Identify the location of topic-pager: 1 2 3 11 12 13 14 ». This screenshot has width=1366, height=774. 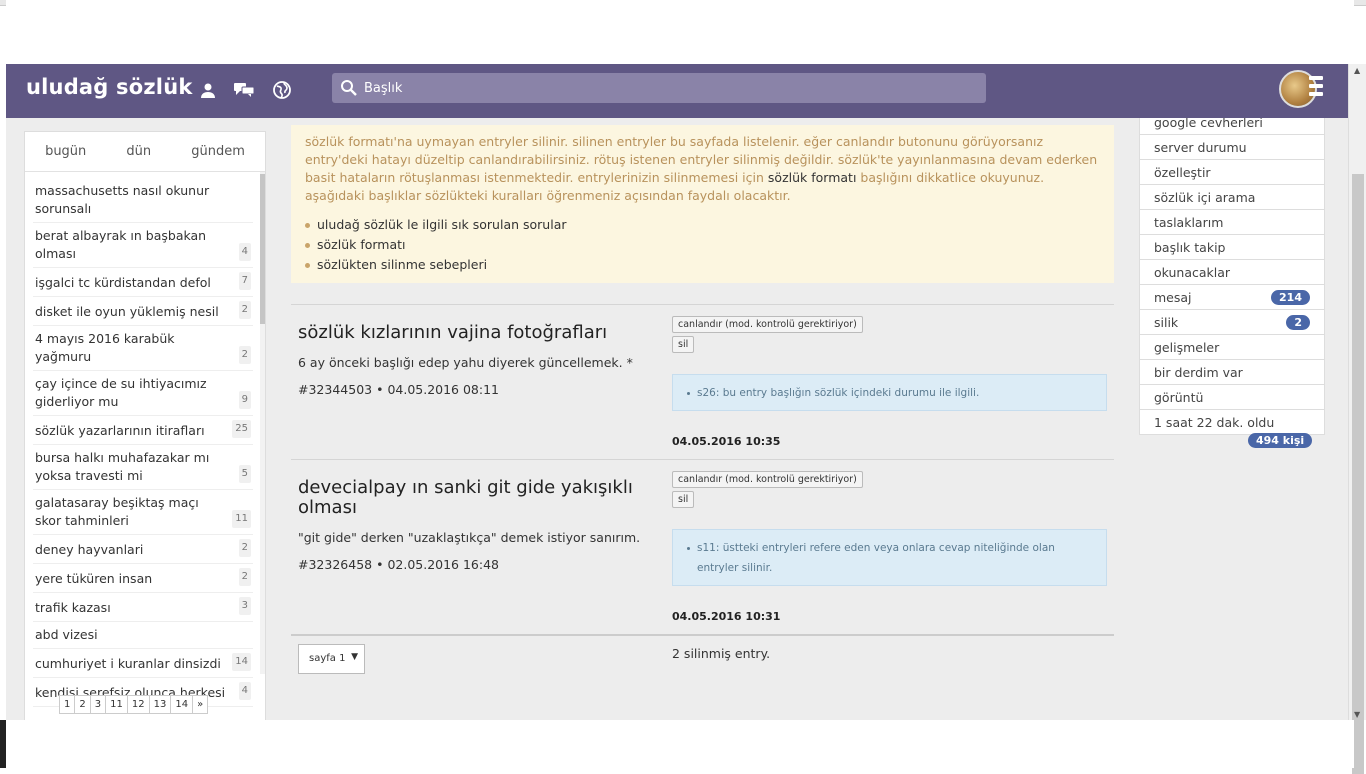
(134, 704).